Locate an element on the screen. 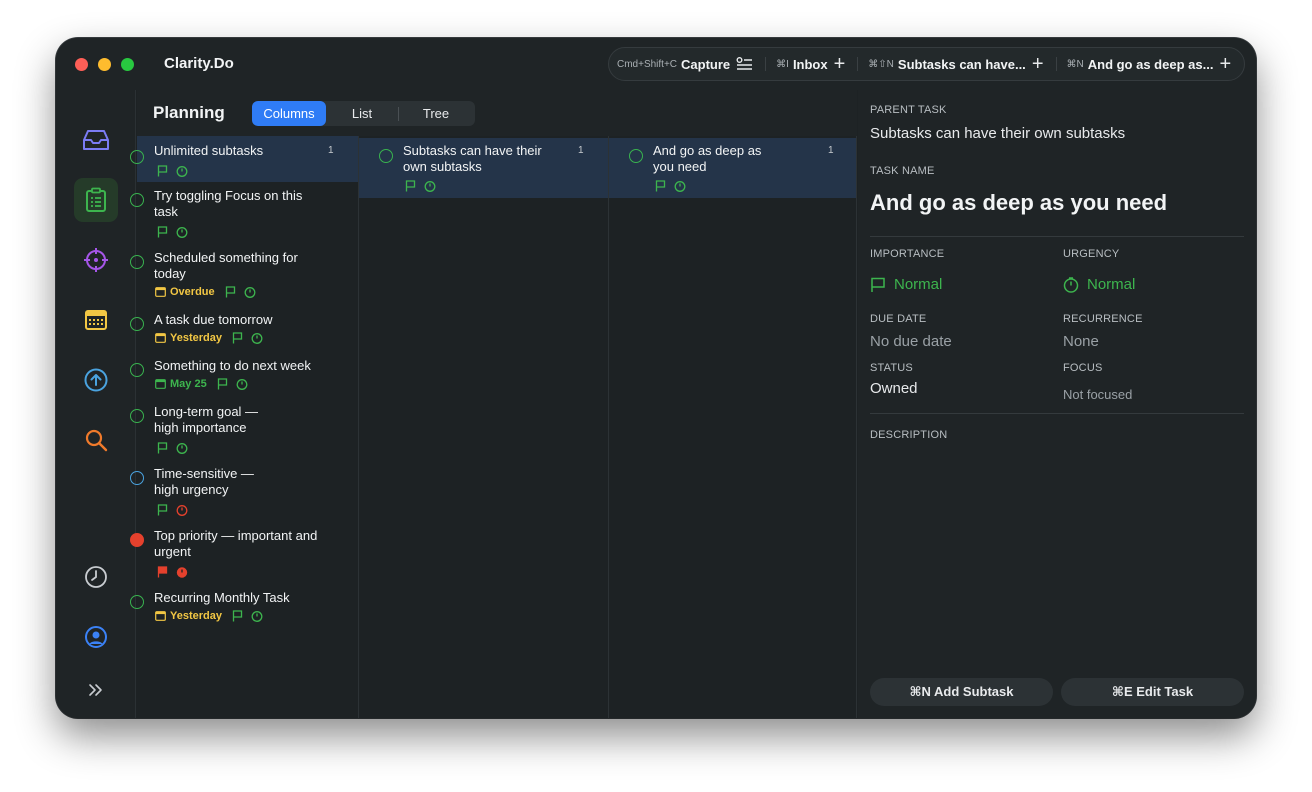 Image resolution: width=1312 pixels, height=792 pixels. focus-value: Not focused is located at coordinates (1097, 394).